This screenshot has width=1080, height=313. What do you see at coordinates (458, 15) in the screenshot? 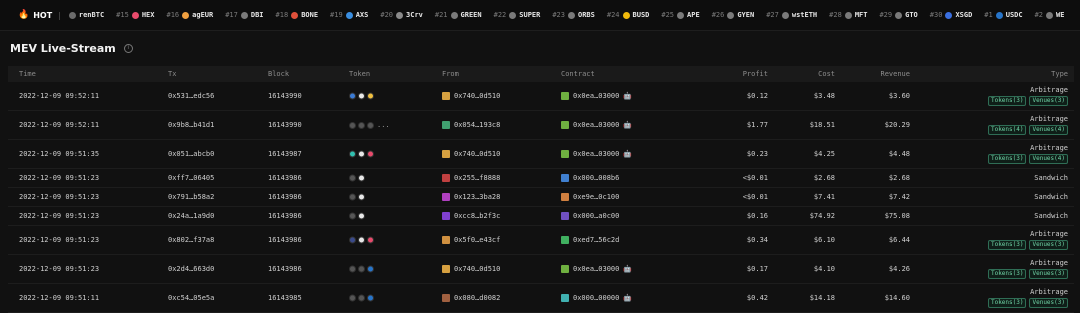
I see `ticker-item: #21 GREEN` at bounding box center [458, 15].